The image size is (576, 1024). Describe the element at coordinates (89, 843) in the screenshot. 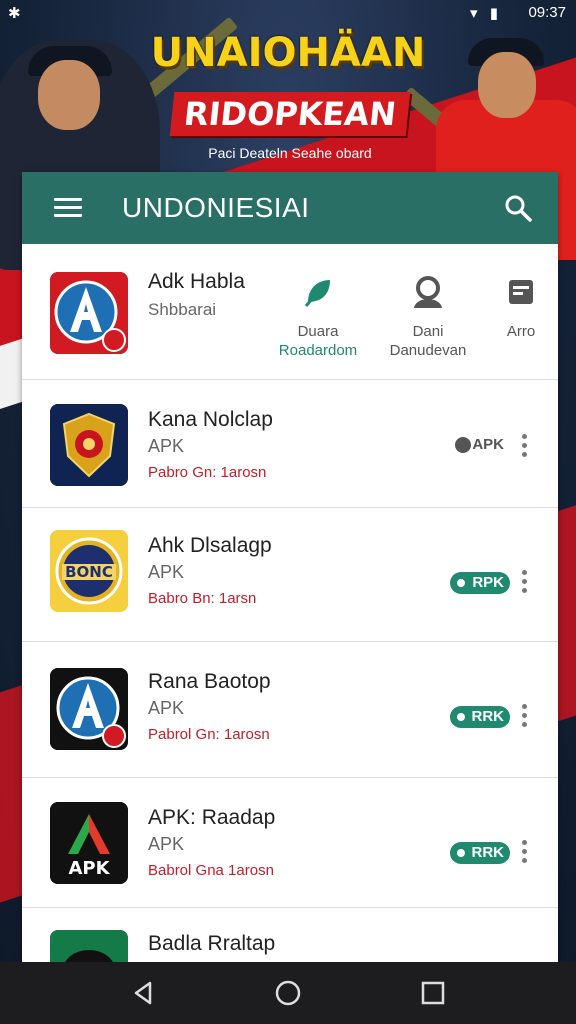

I see `apk-logo-icon: APK` at that location.